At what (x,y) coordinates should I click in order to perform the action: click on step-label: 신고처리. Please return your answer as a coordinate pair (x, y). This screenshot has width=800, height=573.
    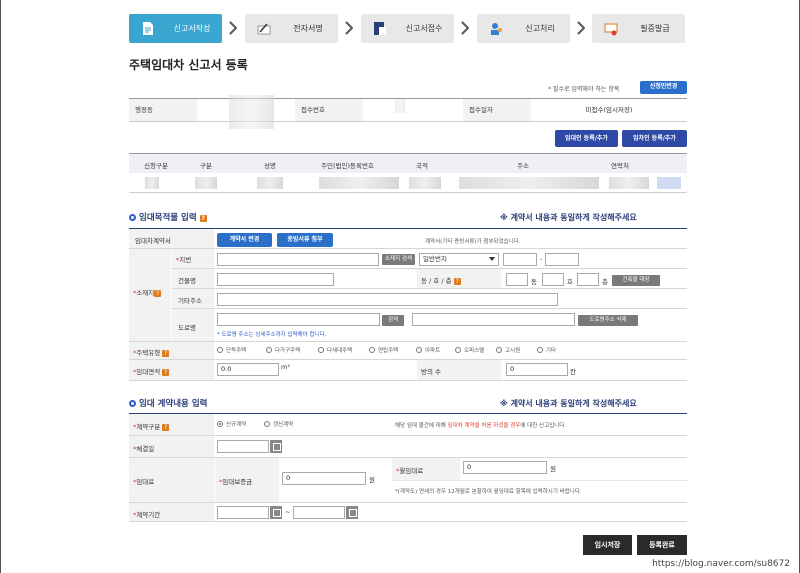
    Looking at the image, I should click on (540, 28).